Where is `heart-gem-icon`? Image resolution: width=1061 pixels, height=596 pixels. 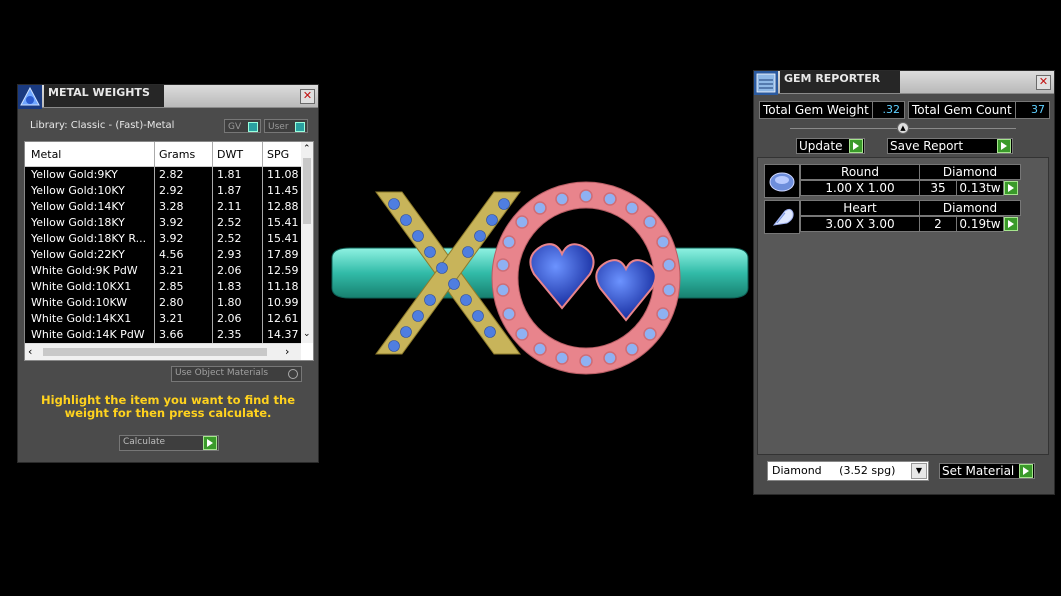
heart-gem-icon is located at coordinates (782, 217).